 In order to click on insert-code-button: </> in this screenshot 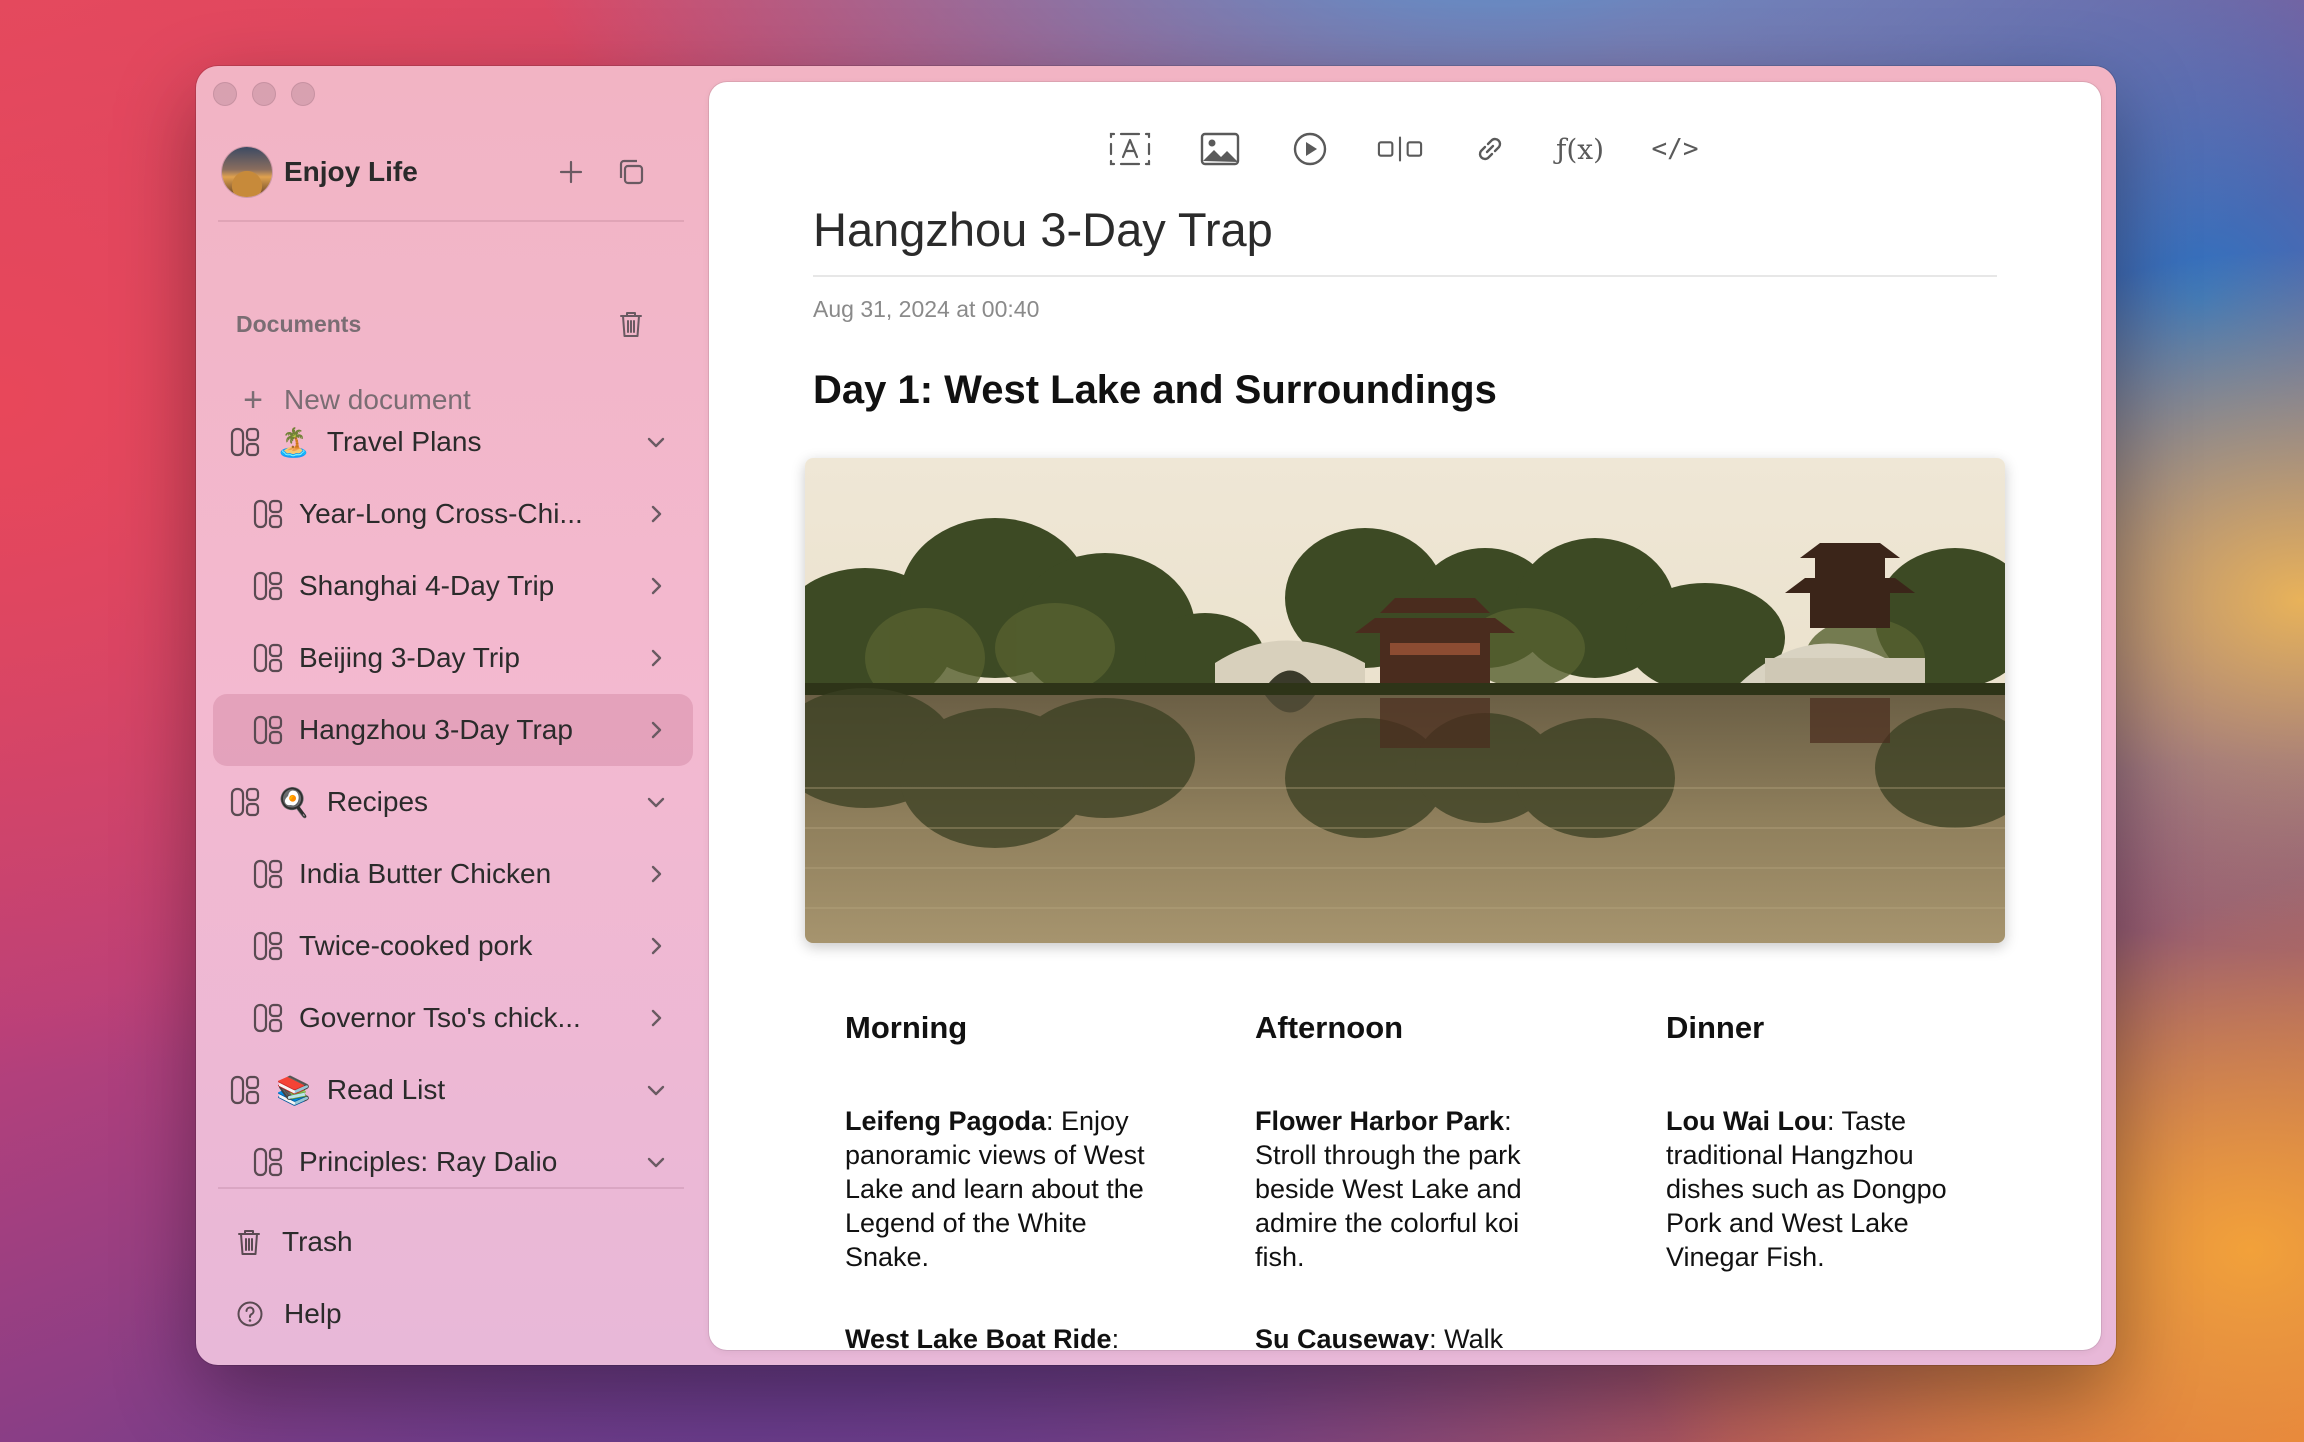, I will do `click(1675, 149)`.